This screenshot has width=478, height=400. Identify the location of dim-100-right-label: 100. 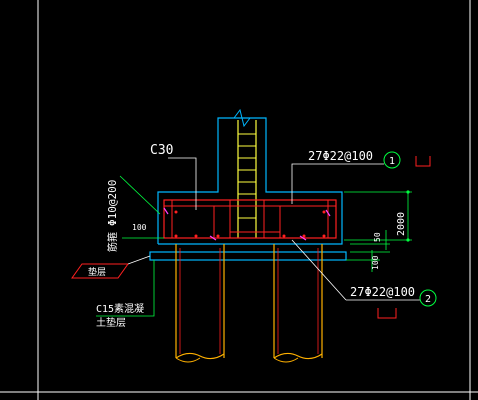
(375, 262).